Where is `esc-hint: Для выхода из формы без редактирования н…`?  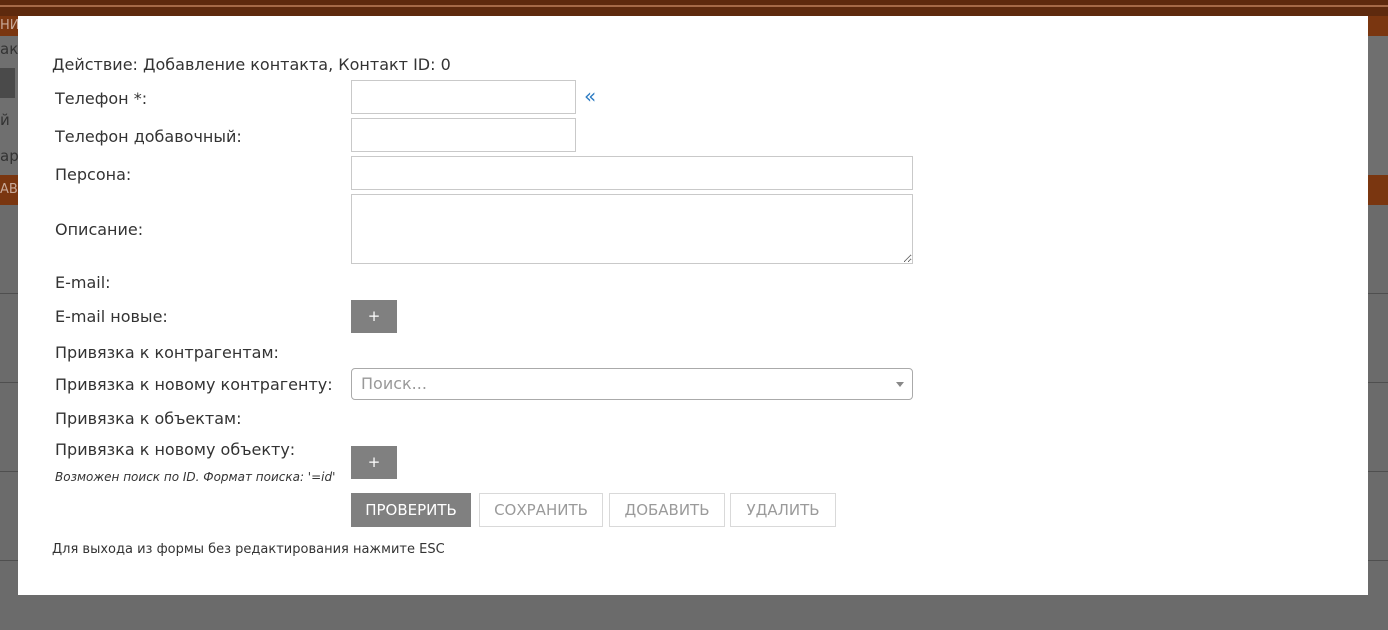
esc-hint: Для выхода из формы без редактирования н… is located at coordinates (248, 549).